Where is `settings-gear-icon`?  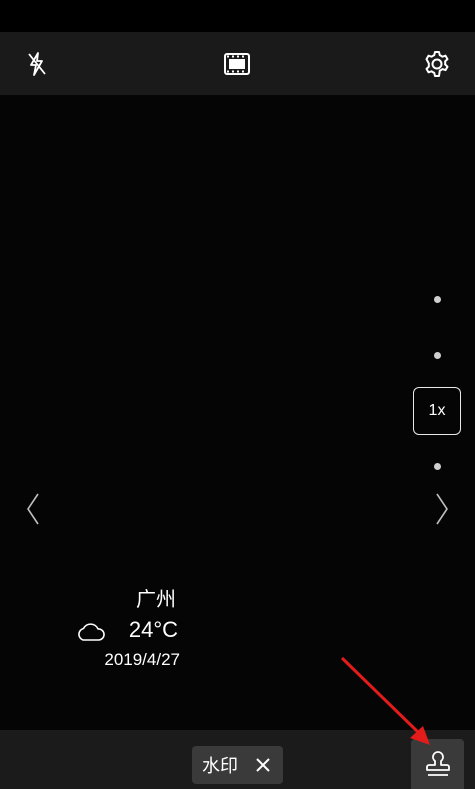
settings-gear-icon is located at coordinates (437, 64).